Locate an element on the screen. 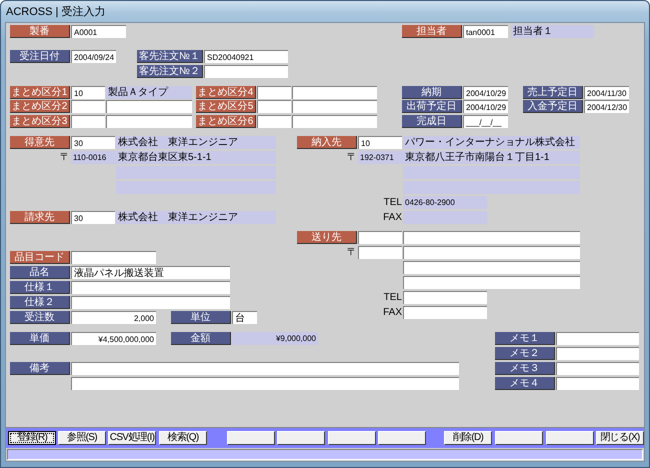 The width and height of the screenshot is (650, 468). field-label: メモ２ is located at coordinates (525, 353).